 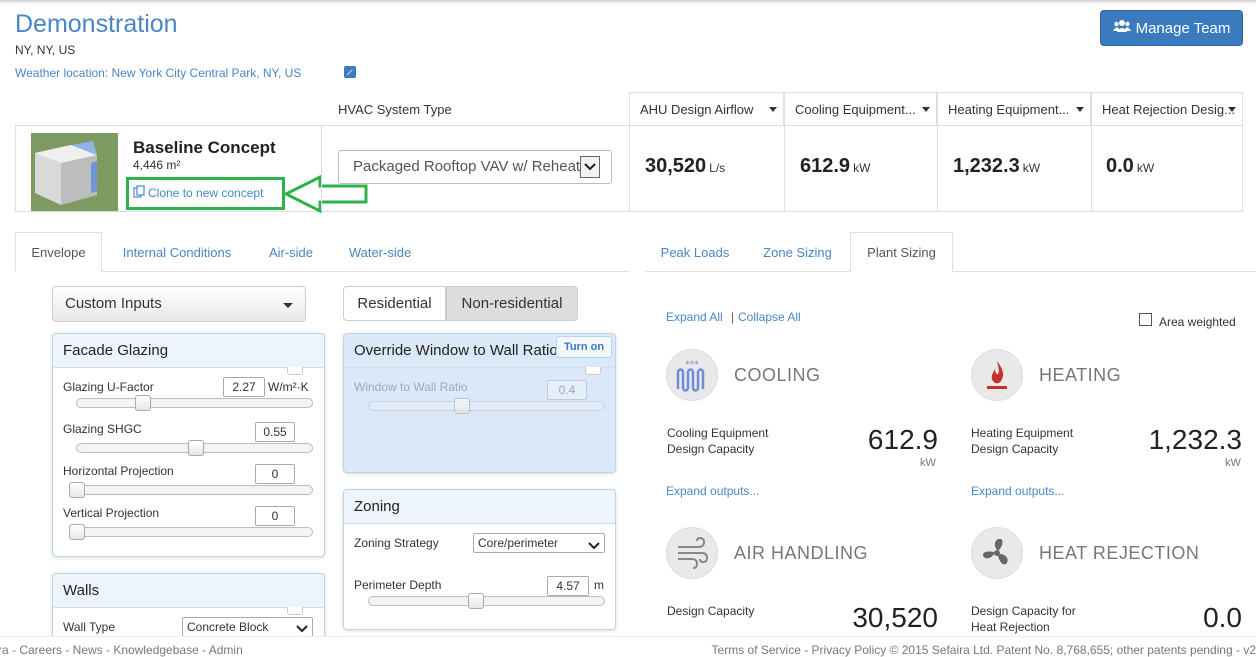 What do you see at coordinates (198, 193) in the screenshot?
I see `clone-concept-link: Clone to new concept` at bounding box center [198, 193].